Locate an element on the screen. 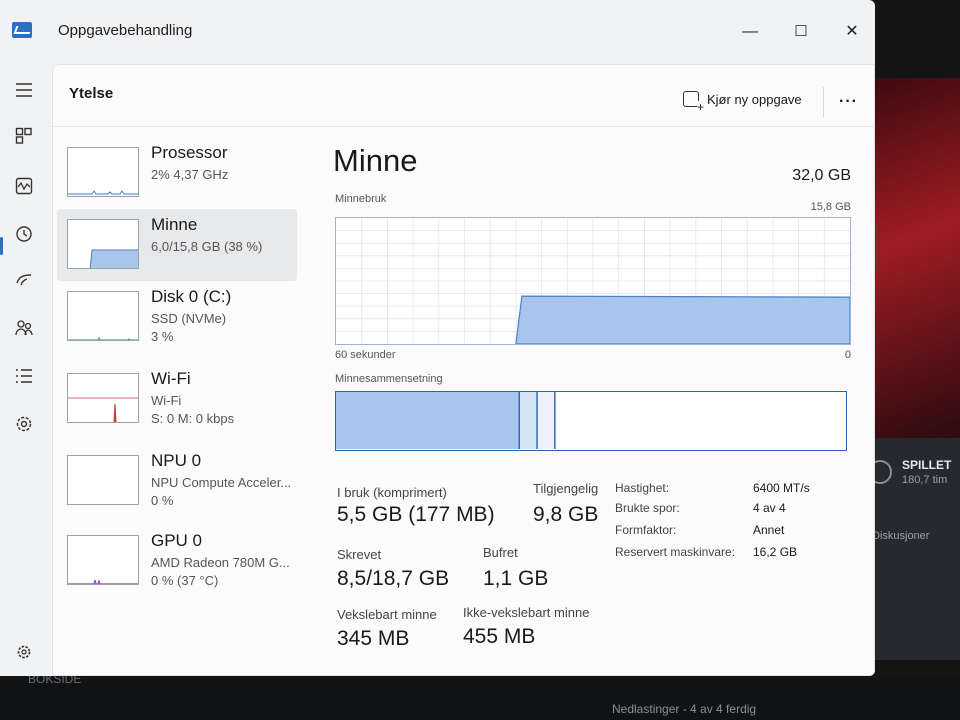 This screenshot has width=960, height=720. cached-value: 1,1 GB is located at coordinates (516, 578).